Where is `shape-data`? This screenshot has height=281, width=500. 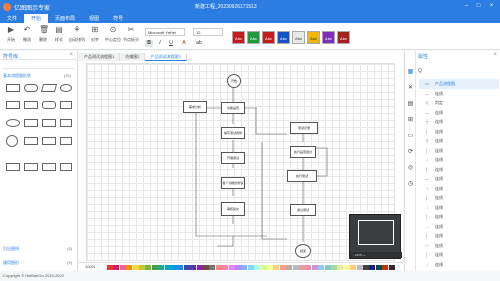
shape-data is located at coordinates (31, 123).